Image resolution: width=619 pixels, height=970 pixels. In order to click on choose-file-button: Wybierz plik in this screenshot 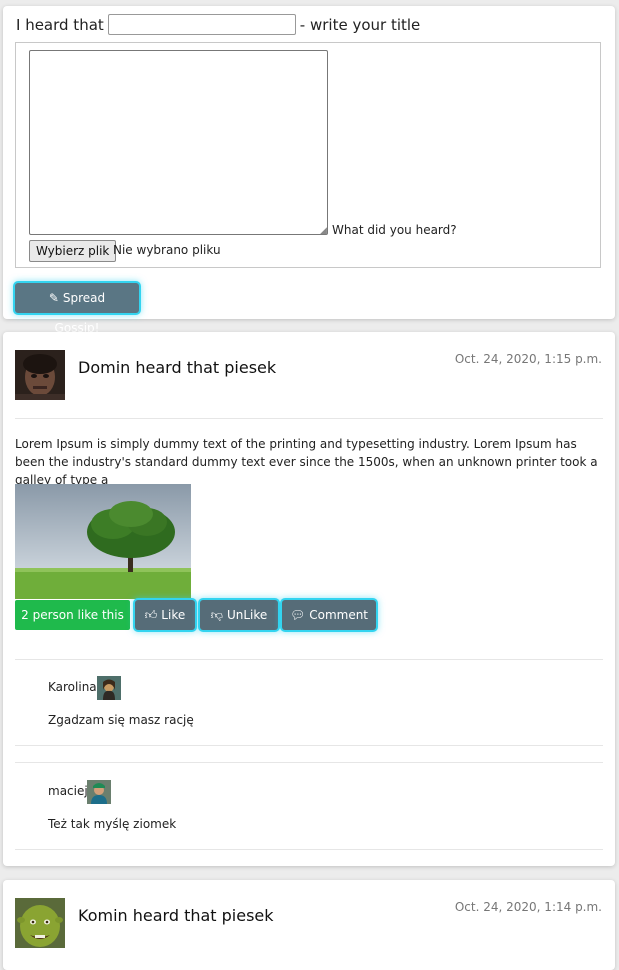, I will do `click(73, 251)`.